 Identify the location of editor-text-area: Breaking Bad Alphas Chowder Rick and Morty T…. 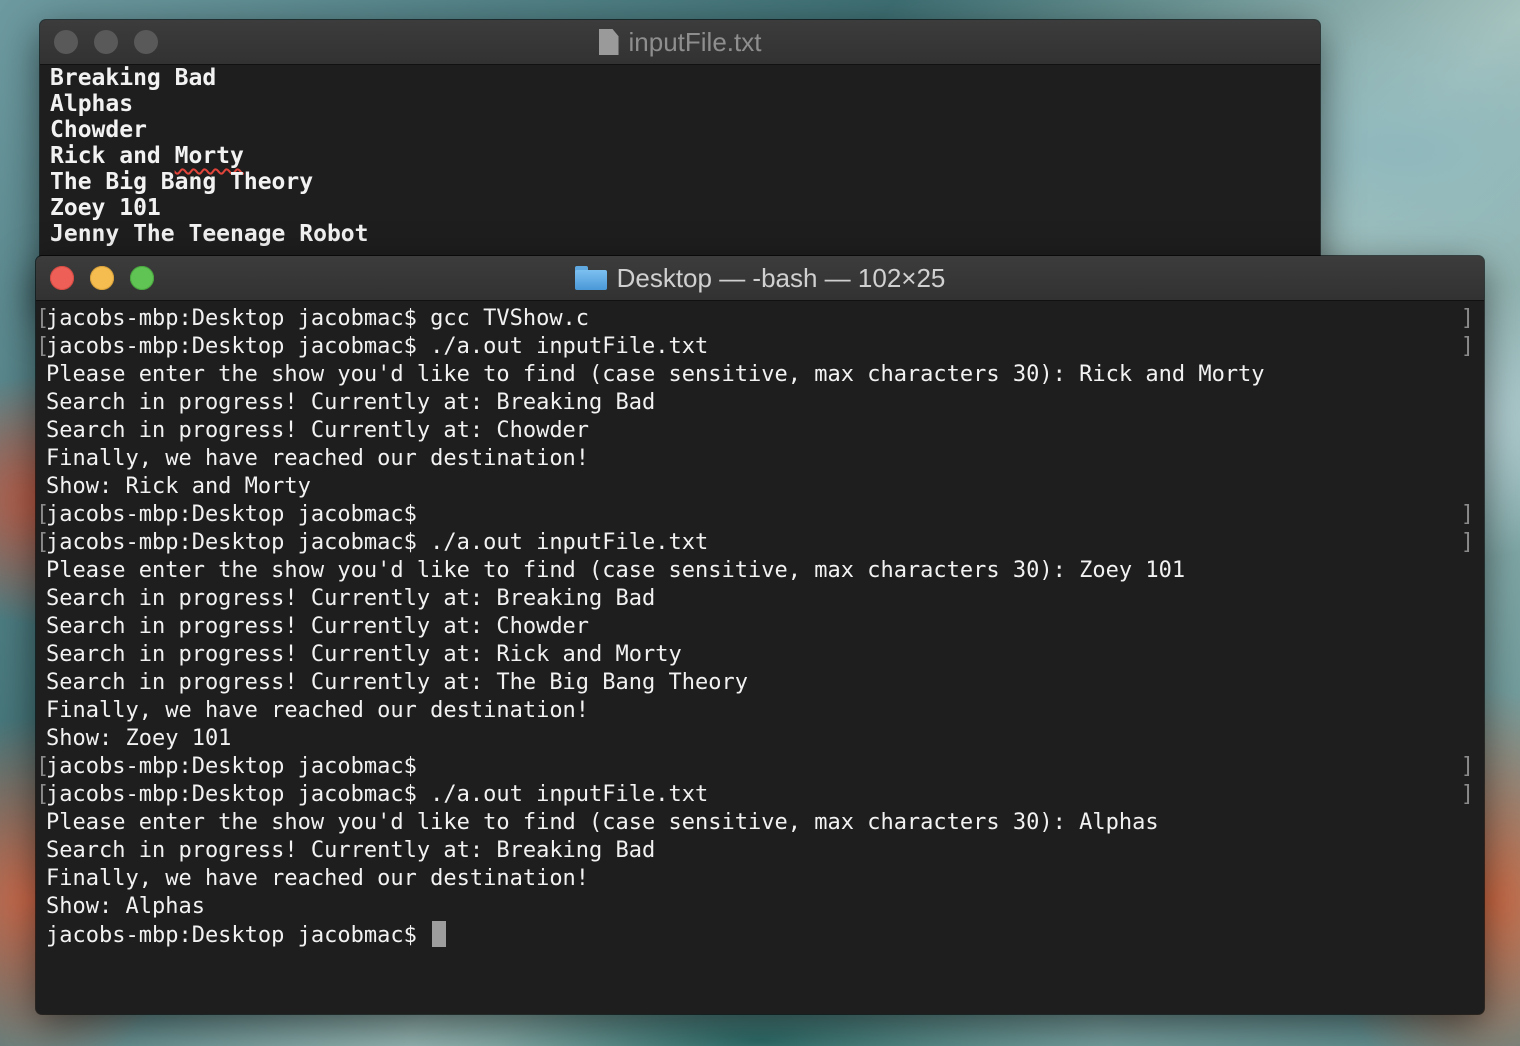
(680, 156).